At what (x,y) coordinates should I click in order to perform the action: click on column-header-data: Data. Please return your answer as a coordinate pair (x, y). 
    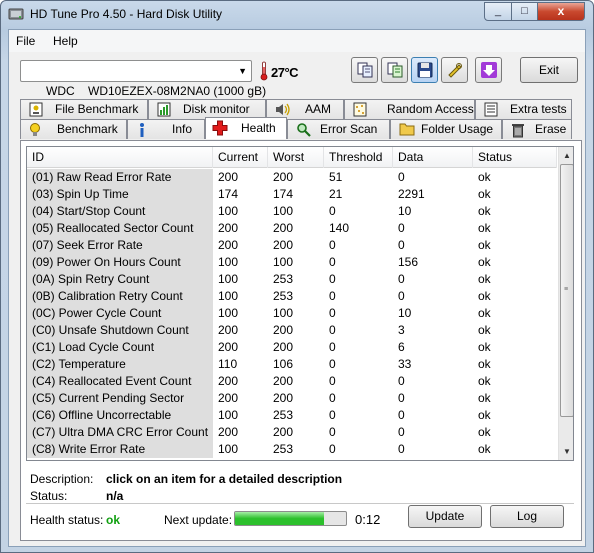
    Looking at the image, I should click on (433, 157).